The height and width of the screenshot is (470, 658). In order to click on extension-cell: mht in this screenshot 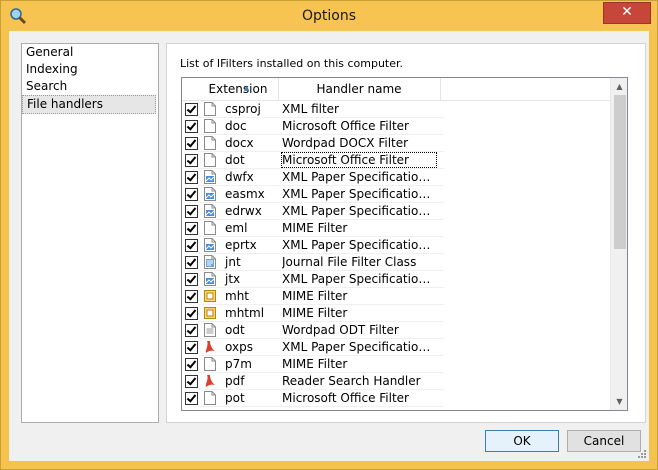, I will do `click(237, 296)`.